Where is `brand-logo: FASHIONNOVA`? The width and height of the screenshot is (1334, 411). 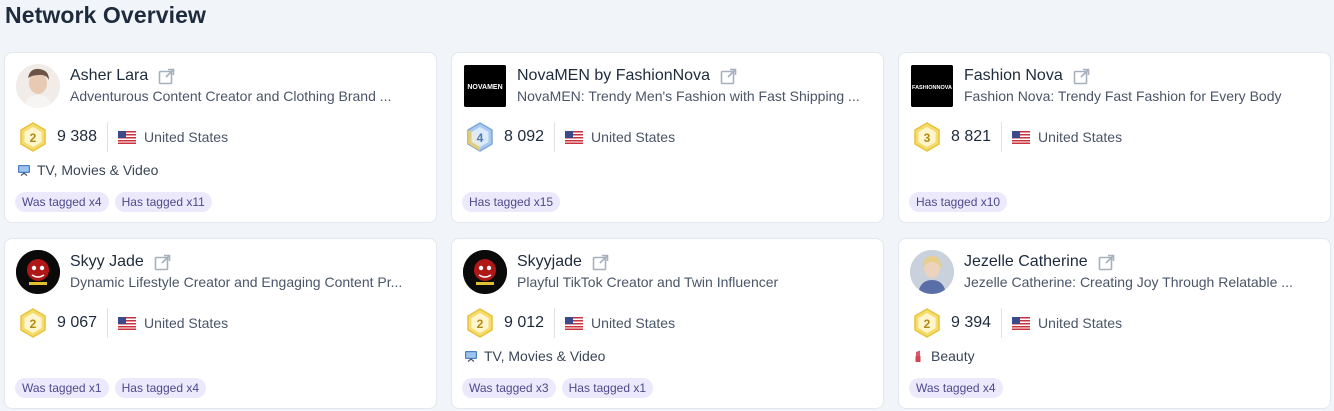
brand-logo: FASHIONNOVA is located at coordinates (932, 86).